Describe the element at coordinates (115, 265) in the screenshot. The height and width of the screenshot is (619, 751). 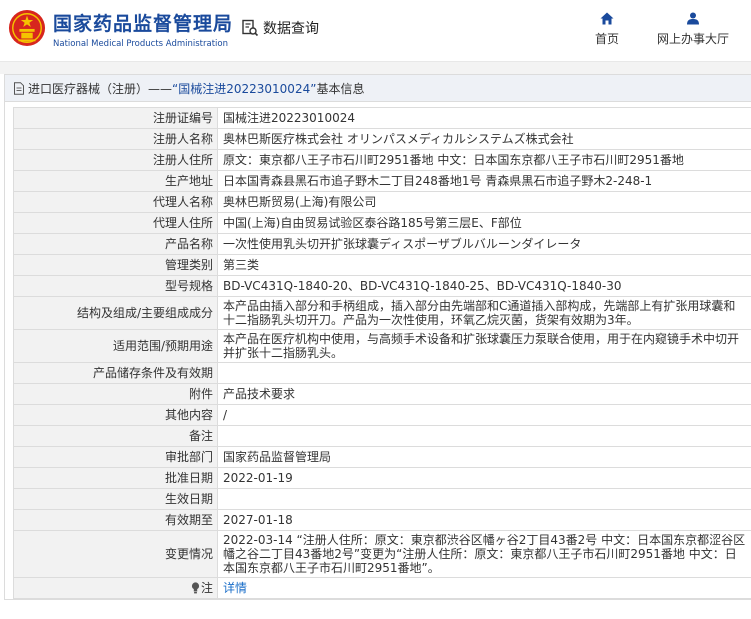
I see `field-label: 管理类别` at that location.